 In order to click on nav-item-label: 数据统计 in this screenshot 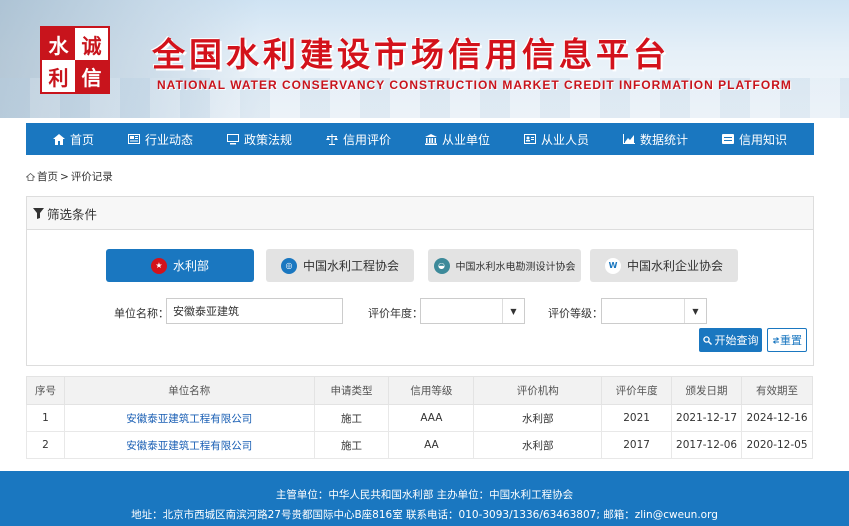, I will do `click(663, 139)`.